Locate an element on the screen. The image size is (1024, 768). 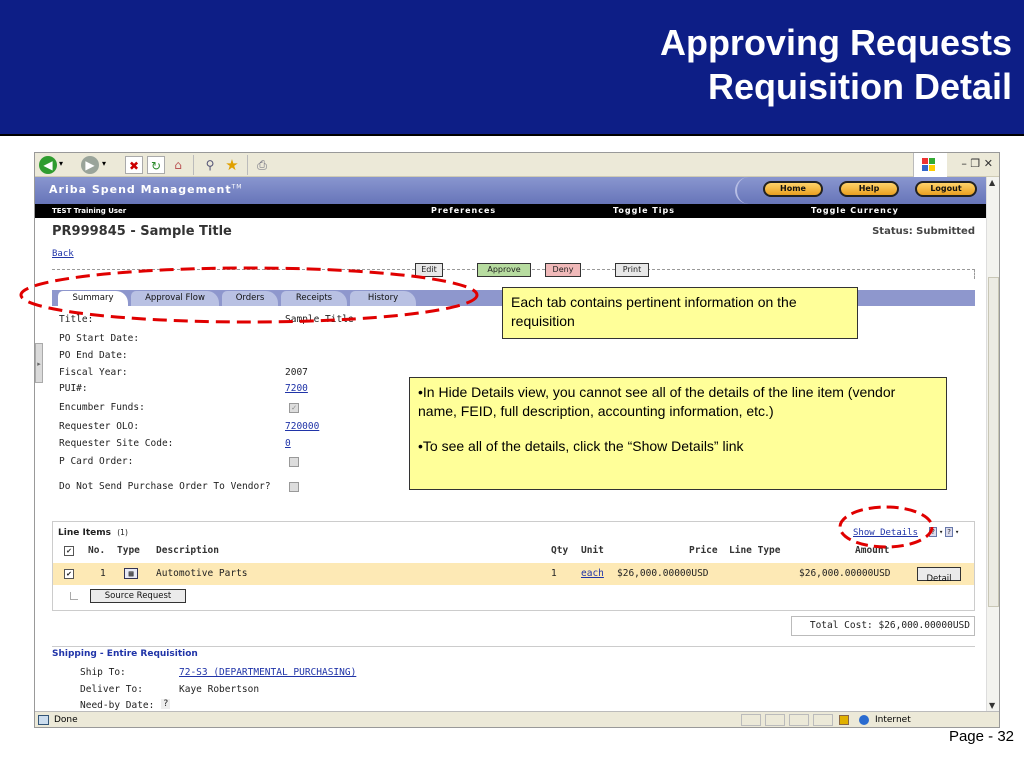
help-button: Help is located at coordinates (869, 189).